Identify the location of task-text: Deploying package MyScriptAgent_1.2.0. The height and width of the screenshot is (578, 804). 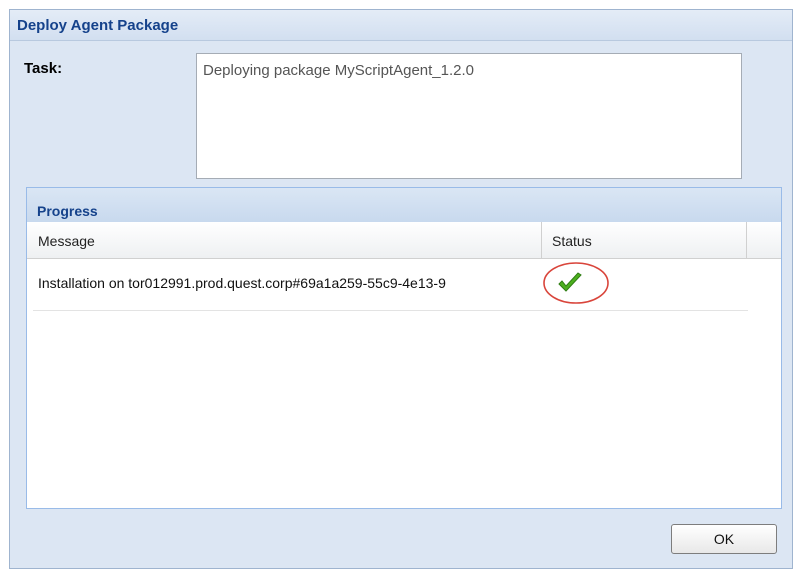
(338, 70).